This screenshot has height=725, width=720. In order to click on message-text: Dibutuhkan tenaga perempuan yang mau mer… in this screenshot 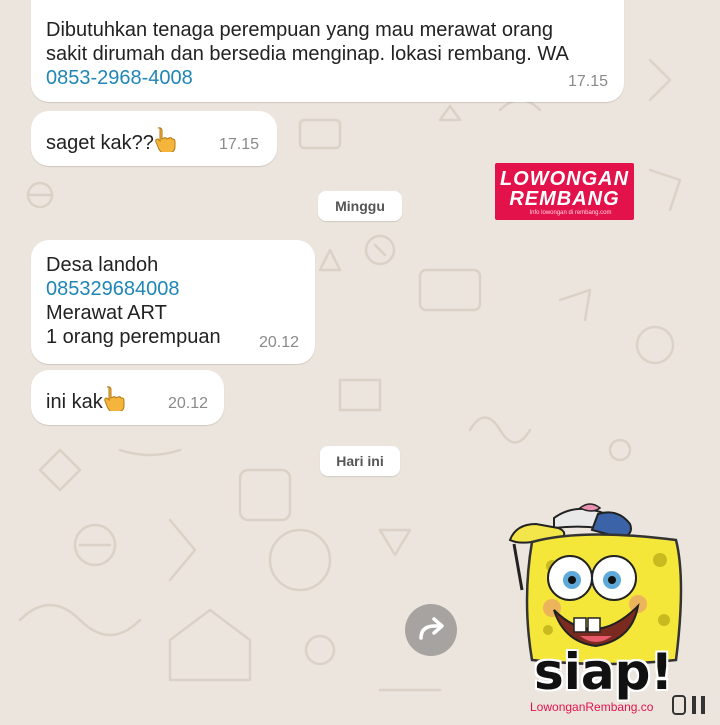, I will do `click(299, 30)`.